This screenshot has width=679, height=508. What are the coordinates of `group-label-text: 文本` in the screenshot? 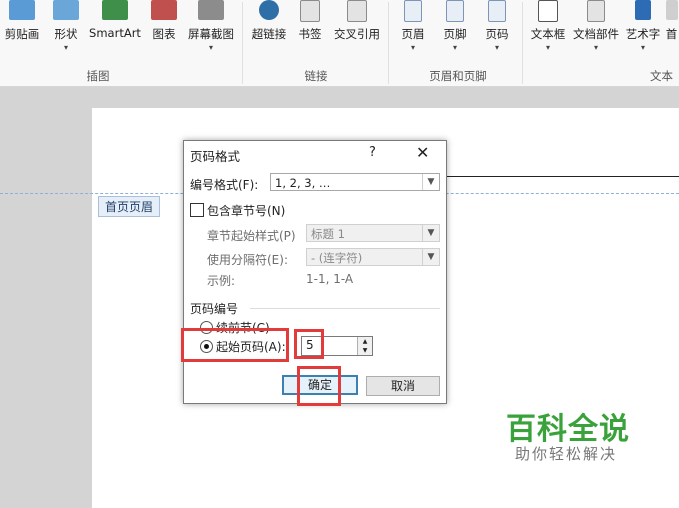 It's located at (661, 76).